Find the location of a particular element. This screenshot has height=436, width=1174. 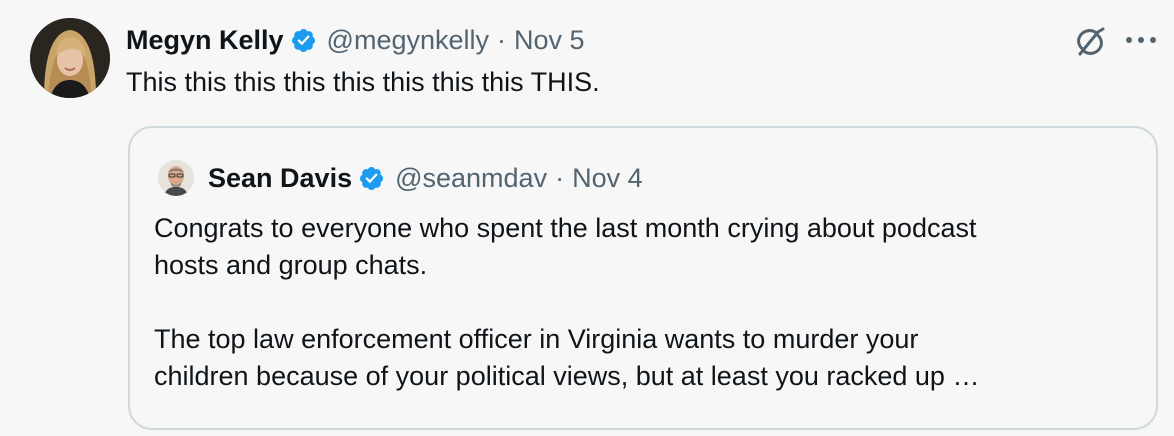

more-options-icon is located at coordinates (1141, 40).